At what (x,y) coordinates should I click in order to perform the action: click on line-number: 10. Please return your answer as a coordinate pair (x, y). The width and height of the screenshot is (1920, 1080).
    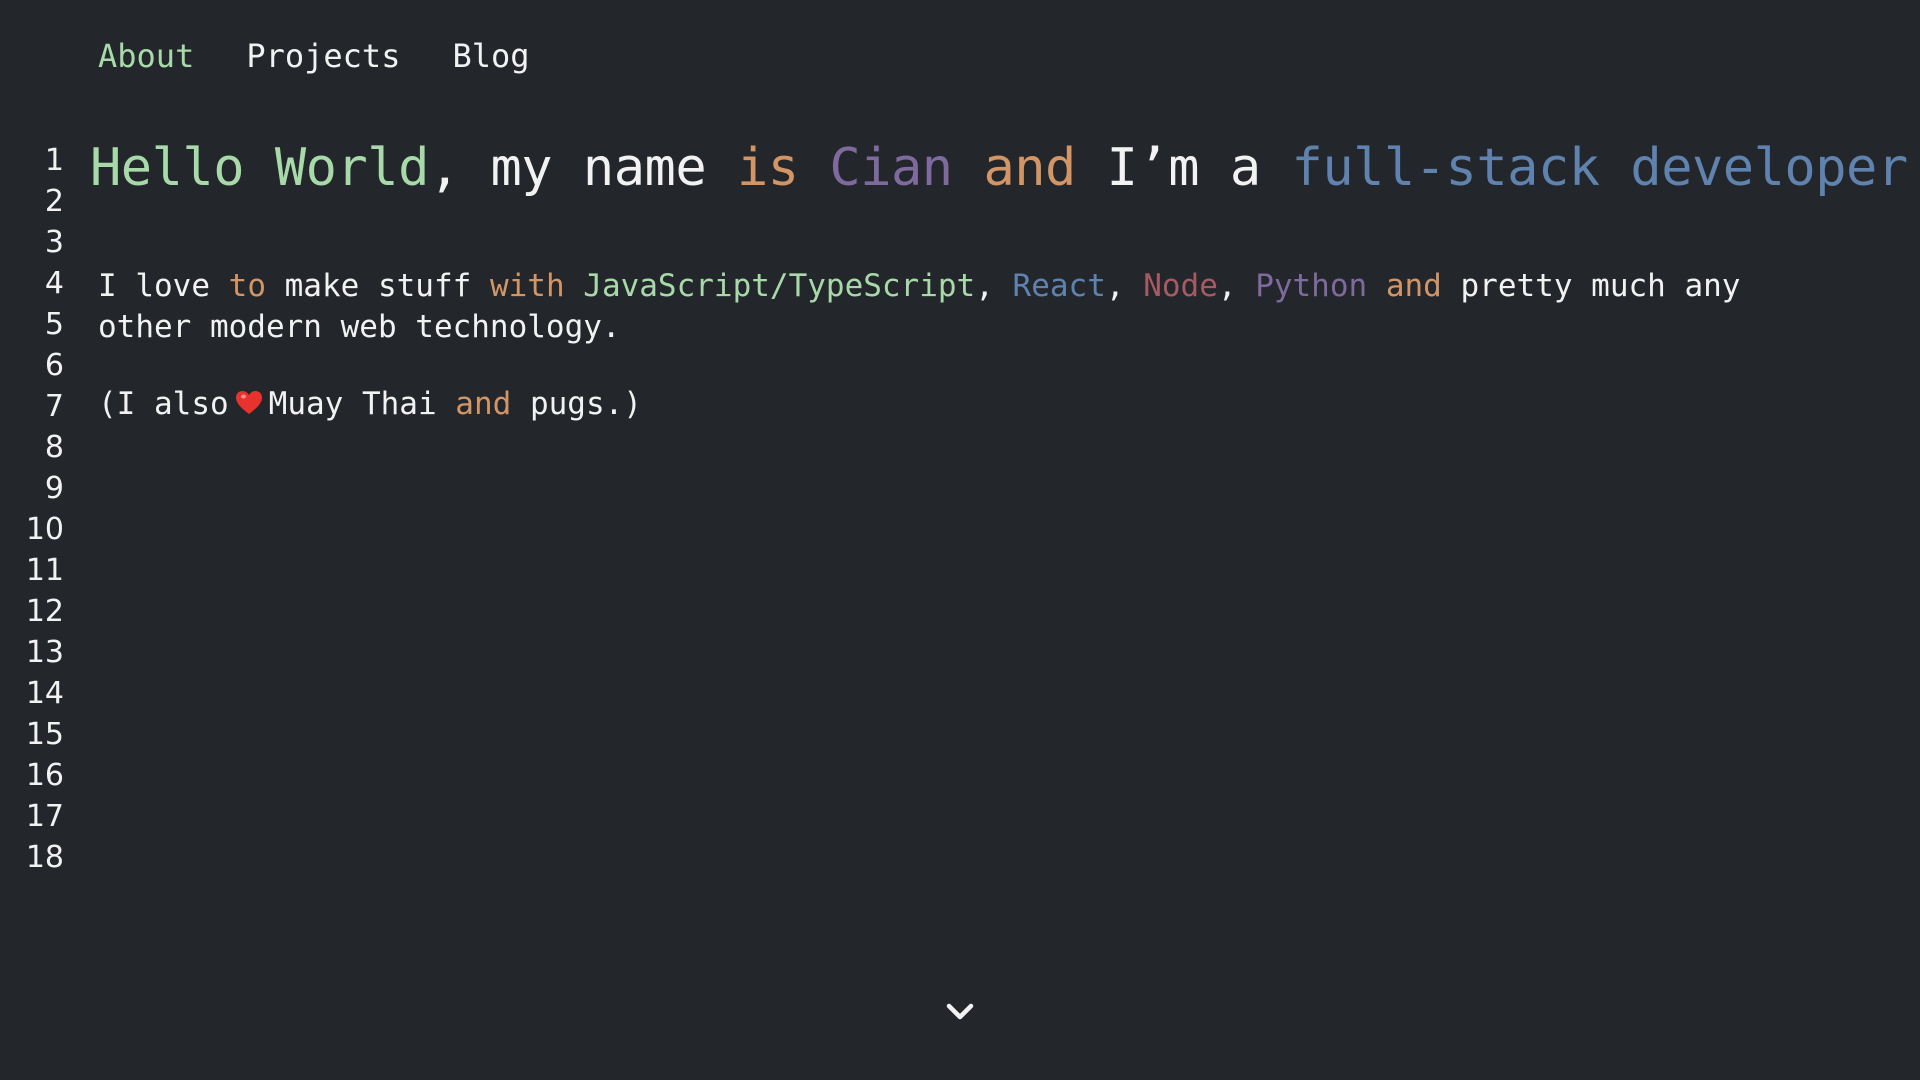
    Looking at the image, I should click on (44, 529).